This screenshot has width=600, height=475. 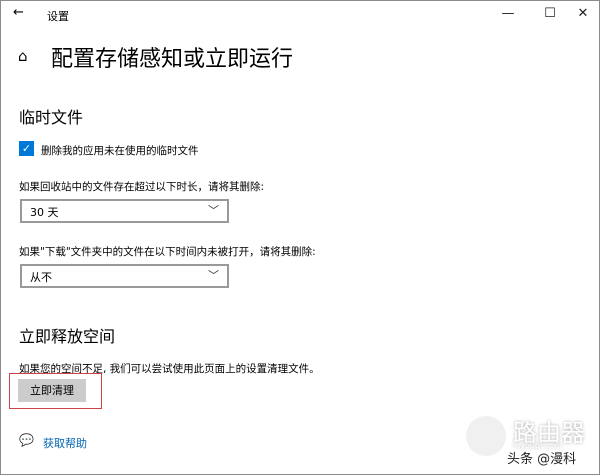 I want to click on dropdown-value: 从不, so click(x=41, y=277).